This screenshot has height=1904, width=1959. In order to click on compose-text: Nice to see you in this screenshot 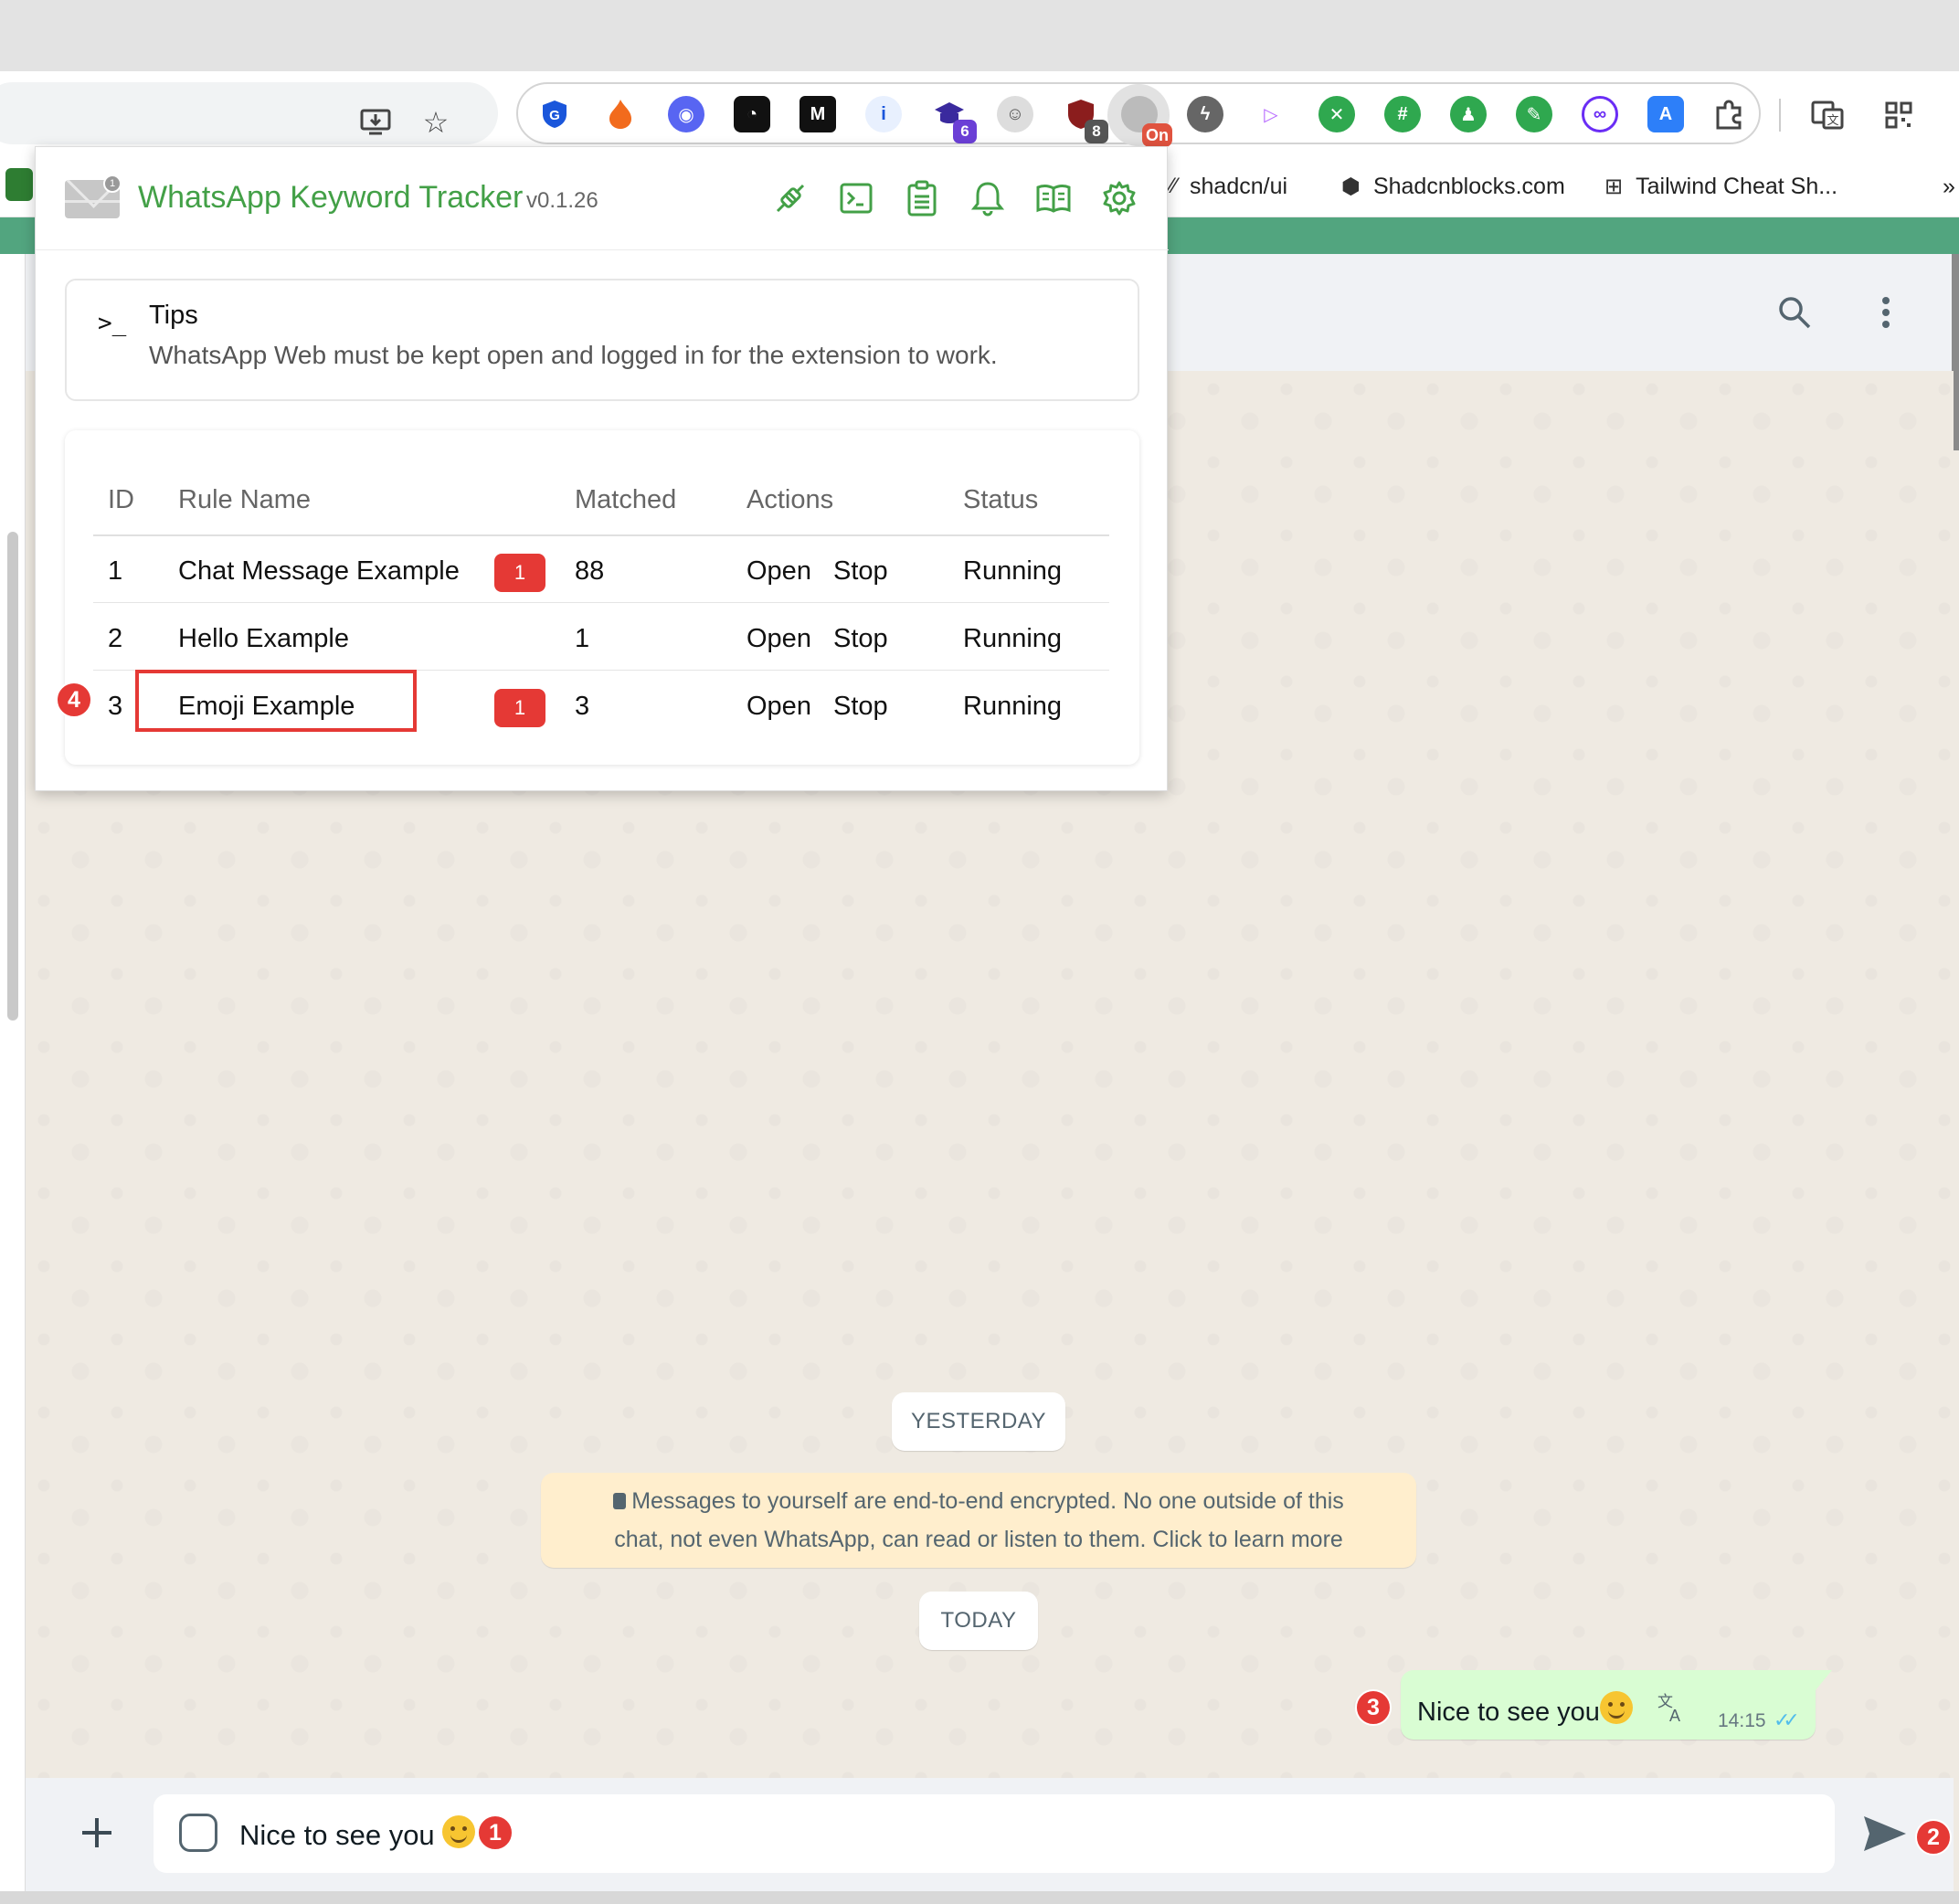, I will do `click(357, 1834)`.